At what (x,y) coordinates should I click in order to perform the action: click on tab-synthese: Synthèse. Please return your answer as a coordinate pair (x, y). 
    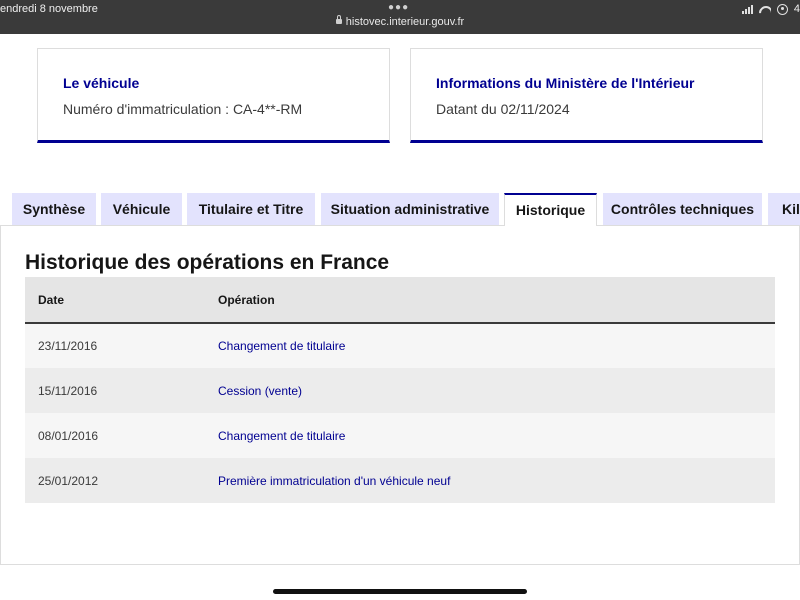
    Looking at the image, I should click on (54, 209).